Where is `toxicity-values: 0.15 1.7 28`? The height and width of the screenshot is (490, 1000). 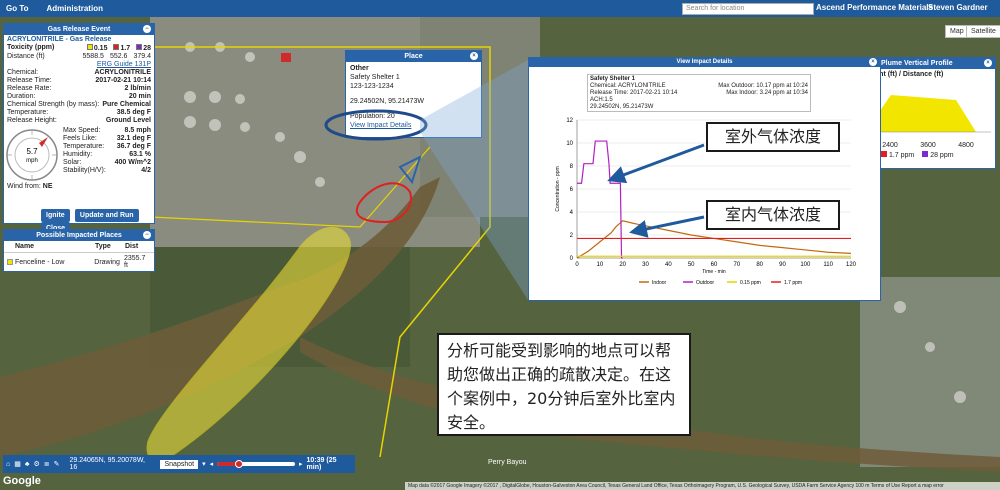 toxicity-values: 0.15 1.7 28 is located at coordinates (118, 48).